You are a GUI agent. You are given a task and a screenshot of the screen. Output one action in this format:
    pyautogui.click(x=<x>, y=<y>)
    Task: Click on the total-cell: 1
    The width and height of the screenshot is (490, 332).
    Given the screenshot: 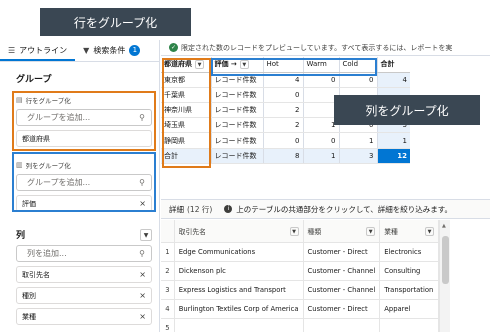 What is the action you would take?
    pyautogui.click(x=393, y=140)
    